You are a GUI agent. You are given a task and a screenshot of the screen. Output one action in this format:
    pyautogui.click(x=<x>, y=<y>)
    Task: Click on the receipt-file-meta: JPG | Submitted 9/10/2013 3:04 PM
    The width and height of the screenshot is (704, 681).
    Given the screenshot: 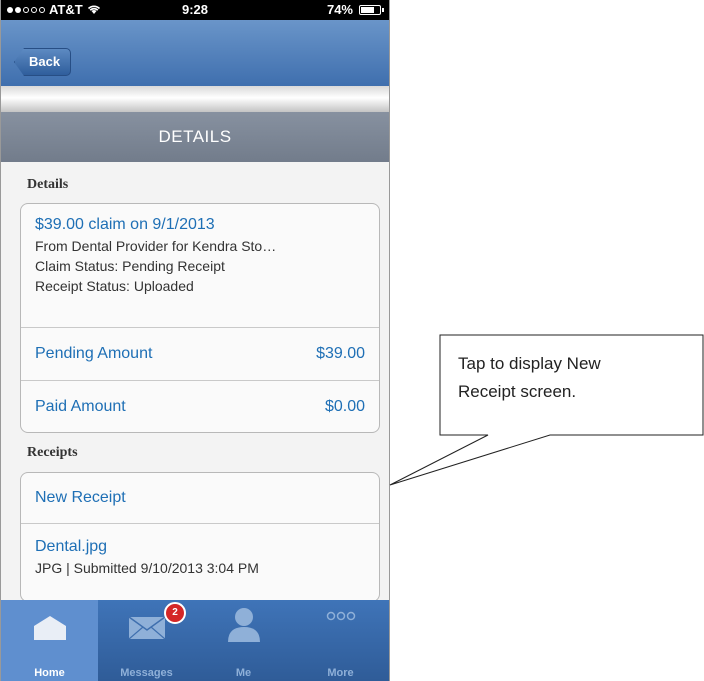 What is the action you would take?
    pyautogui.click(x=147, y=568)
    